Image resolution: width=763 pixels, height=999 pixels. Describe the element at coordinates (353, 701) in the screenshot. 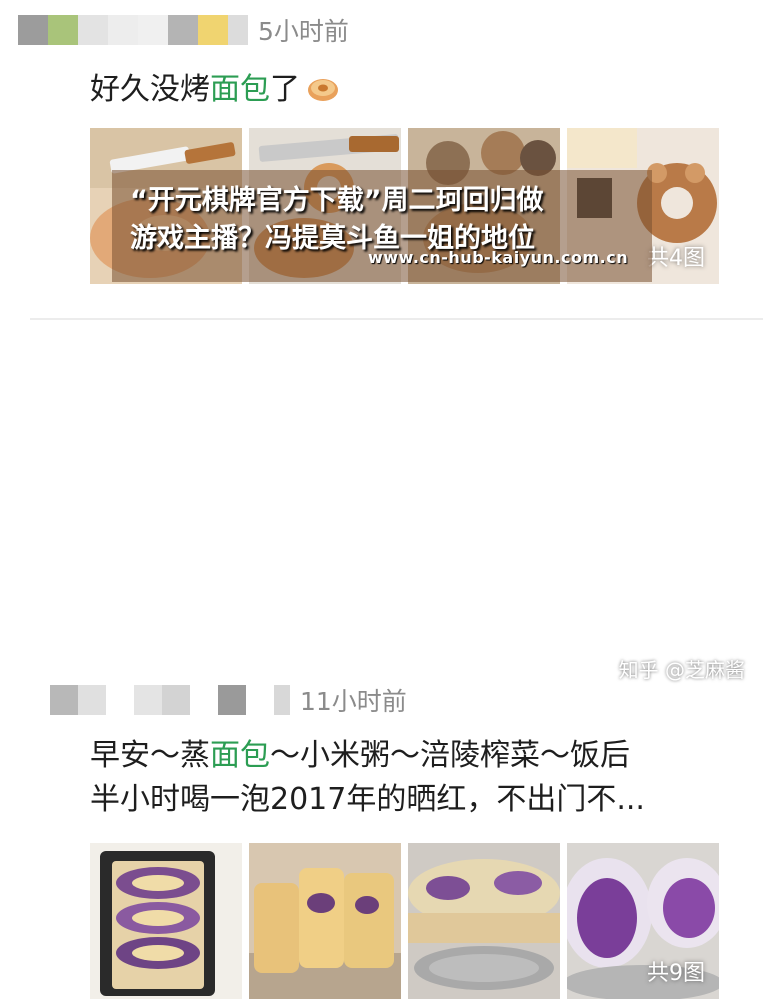

I see `post-time: 11小时前` at that location.